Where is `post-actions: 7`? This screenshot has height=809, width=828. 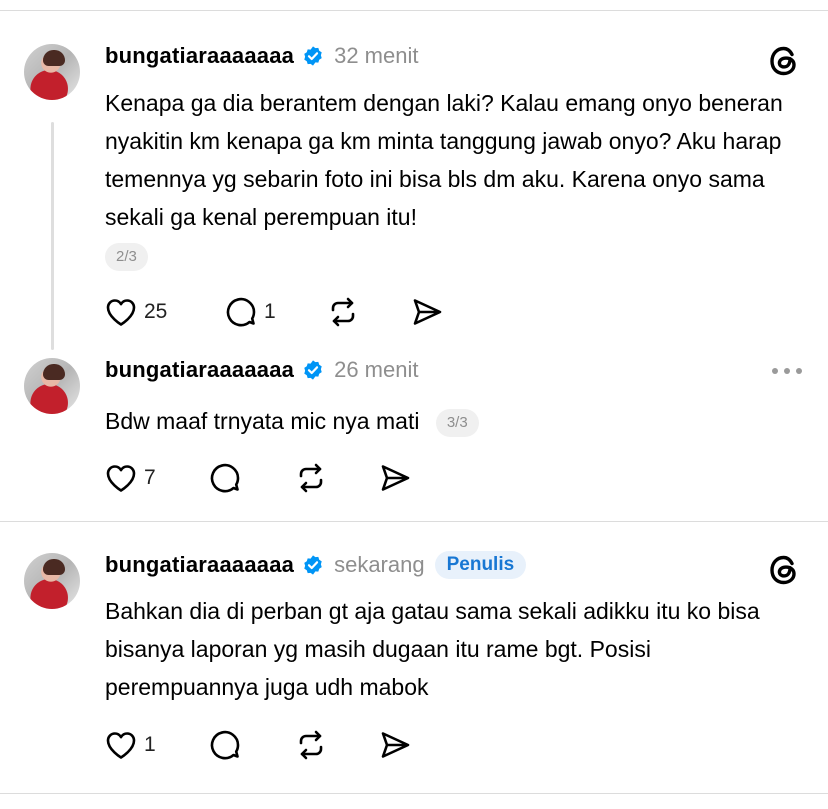 post-actions: 7 is located at coordinates (284, 478).